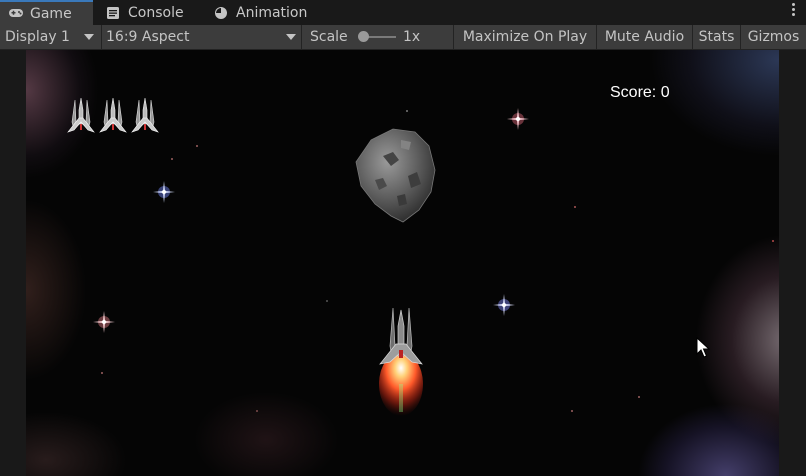 The width and height of the screenshot is (806, 476). What do you see at coordinates (363, 36) in the screenshot?
I see `scale-slider-knob` at bounding box center [363, 36].